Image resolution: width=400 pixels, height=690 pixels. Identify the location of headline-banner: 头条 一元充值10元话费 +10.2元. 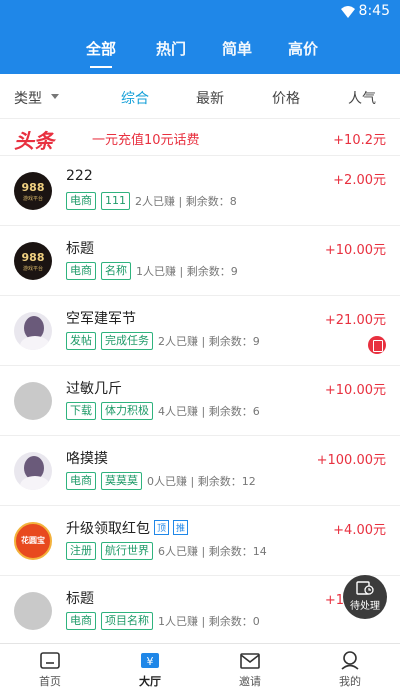
(200, 137).